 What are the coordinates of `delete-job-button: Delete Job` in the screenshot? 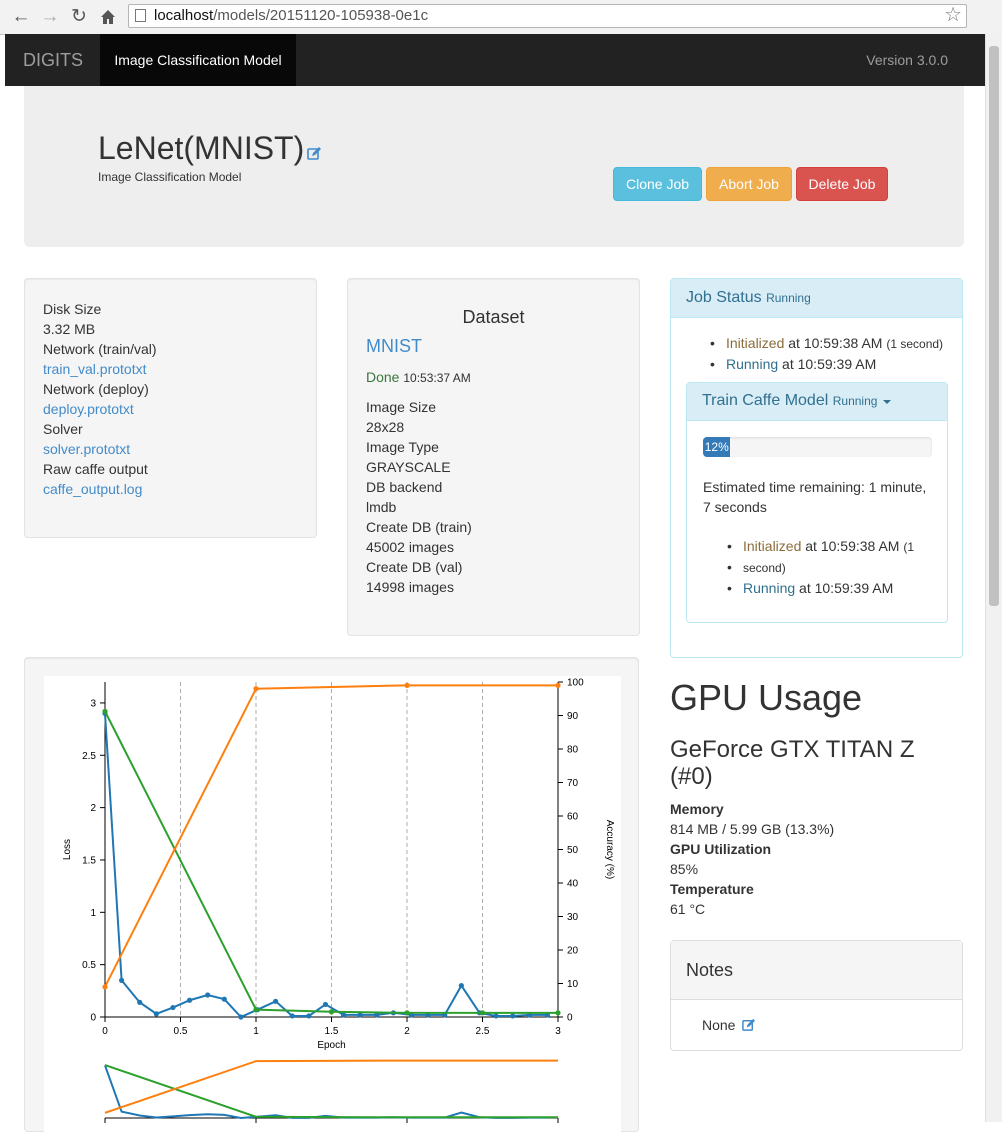 It's located at (842, 184).